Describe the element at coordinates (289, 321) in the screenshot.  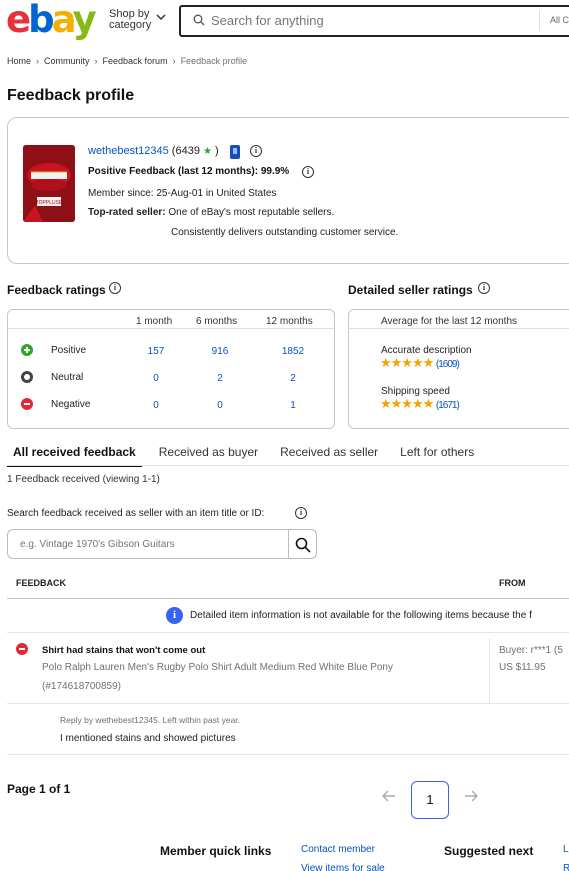
I see `column-header-12-months: 12 months` at that location.